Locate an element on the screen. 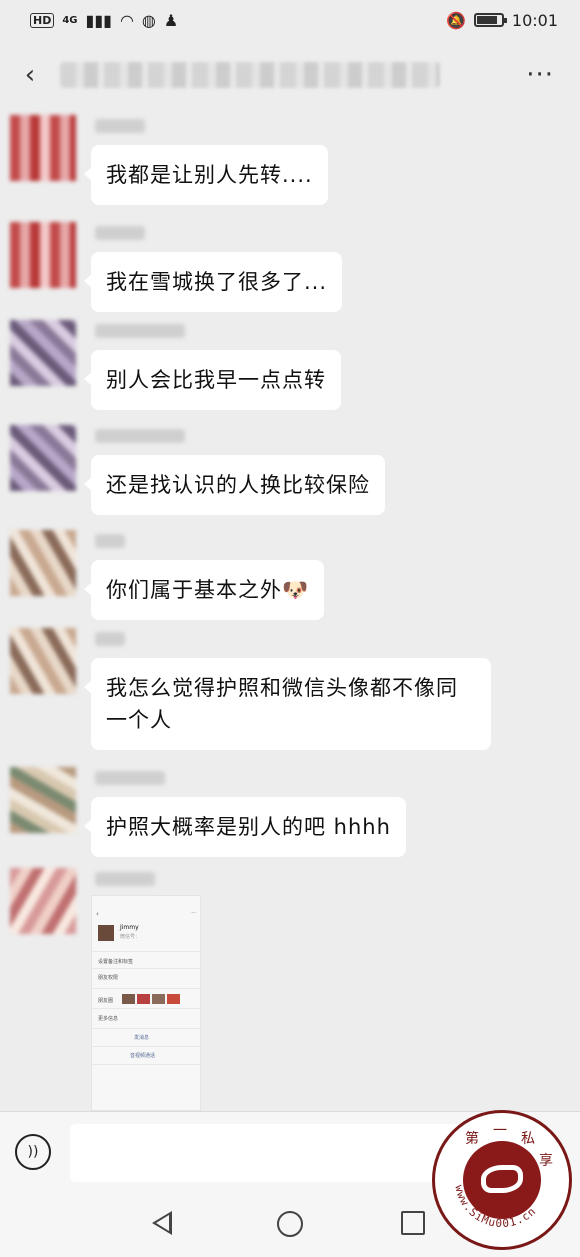 Image resolution: width=580 pixels, height=1257 pixels. shot-item-perm: 朋友权限 is located at coordinates (108, 978).